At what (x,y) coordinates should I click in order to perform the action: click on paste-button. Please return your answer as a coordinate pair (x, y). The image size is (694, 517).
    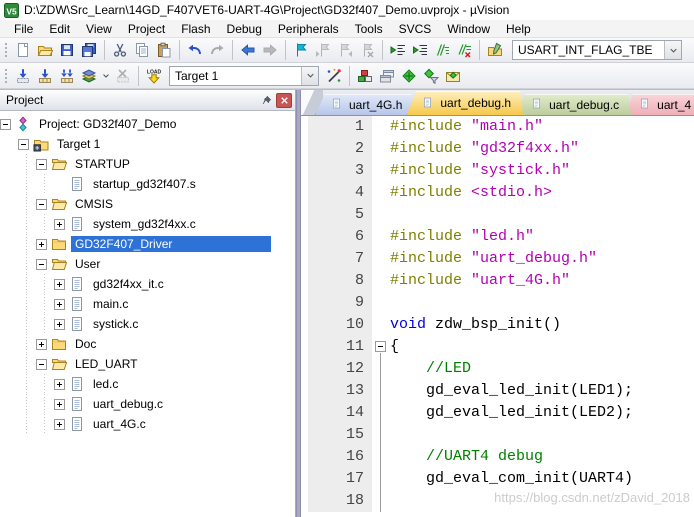
    Looking at the image, I should click on (164, 50).